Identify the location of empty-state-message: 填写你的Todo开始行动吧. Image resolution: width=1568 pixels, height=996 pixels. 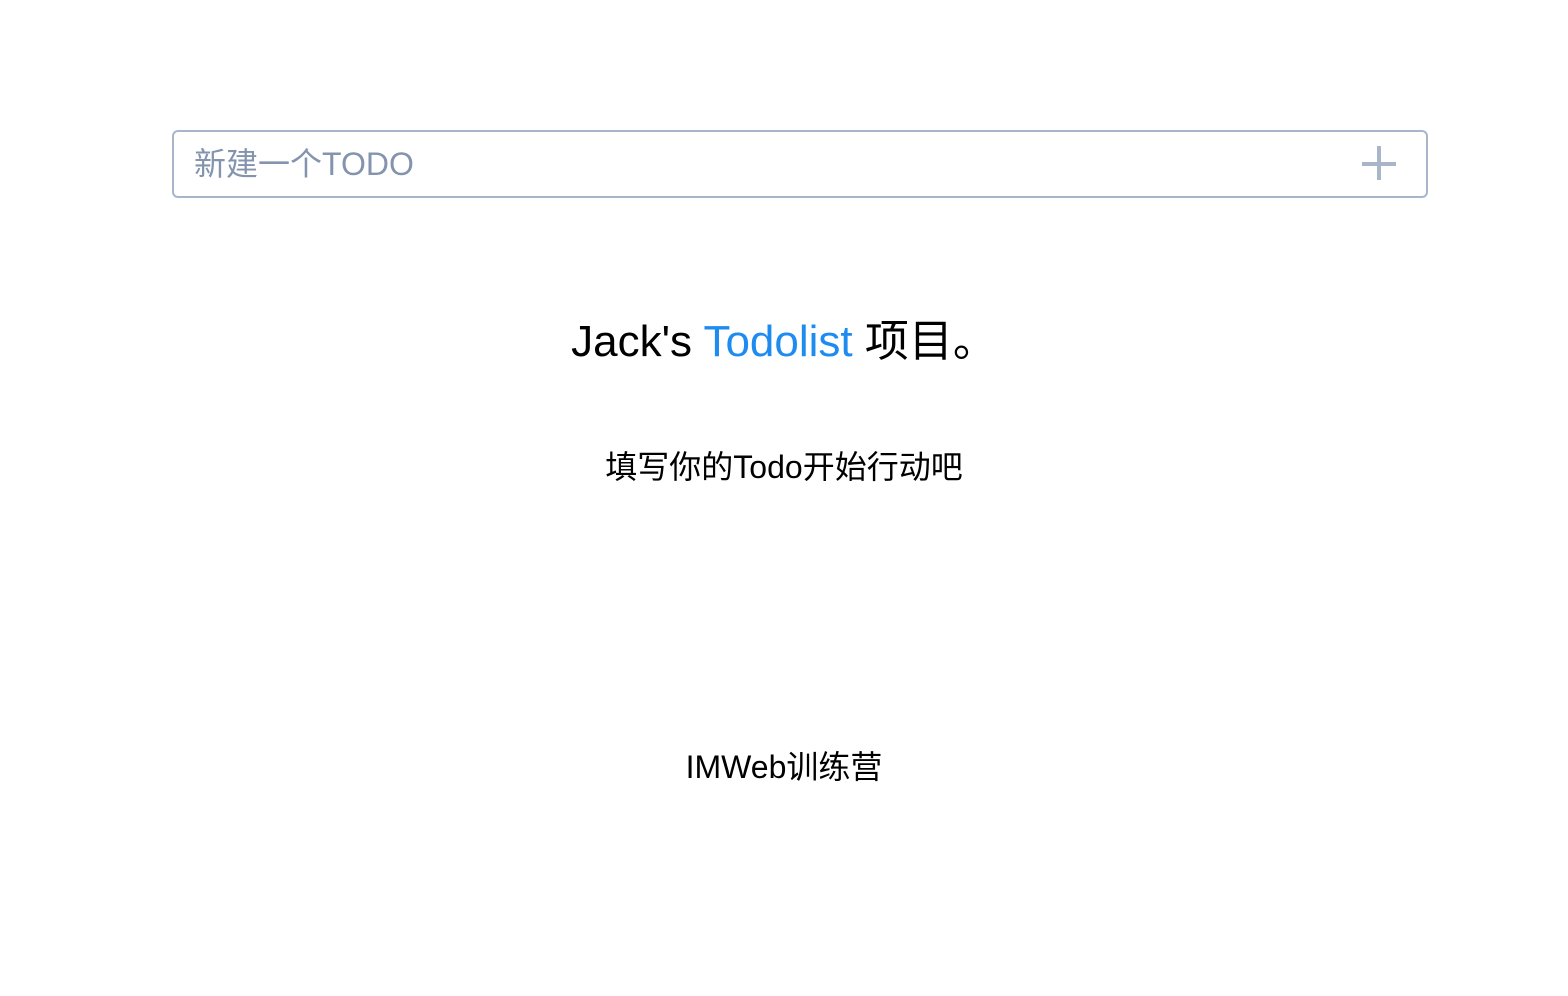
(784, 467).